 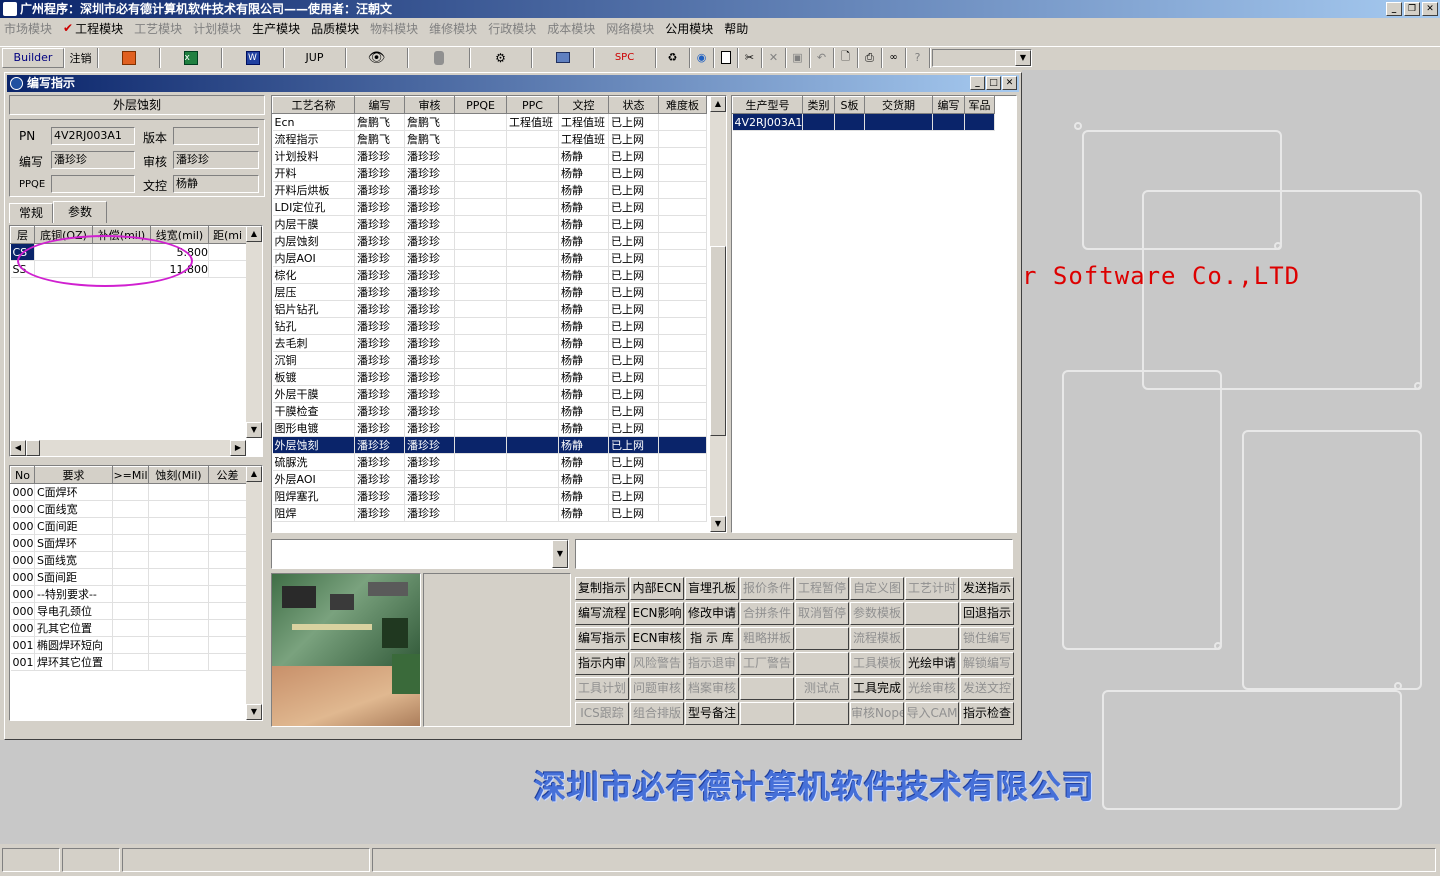 I want to click on remark-text-field, so click(x=794, y=554).